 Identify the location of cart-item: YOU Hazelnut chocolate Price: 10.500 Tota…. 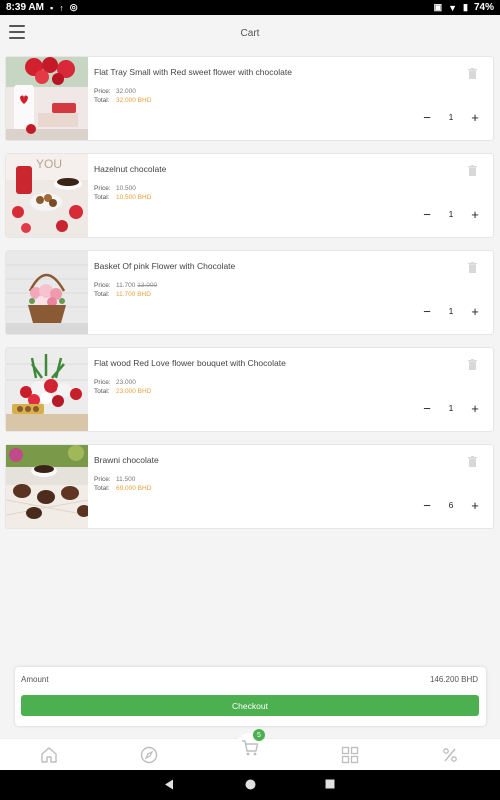
(249, 195).